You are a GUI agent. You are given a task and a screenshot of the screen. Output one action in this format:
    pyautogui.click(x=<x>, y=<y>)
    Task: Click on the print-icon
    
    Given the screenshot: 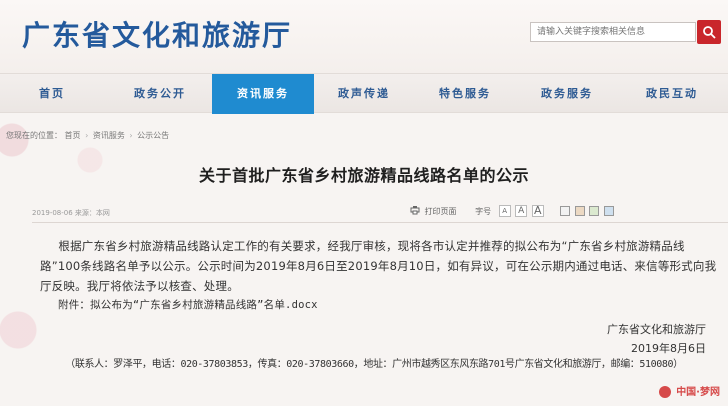 What is the action you would take?
    pyautogui.click(x=415, y=211)
    